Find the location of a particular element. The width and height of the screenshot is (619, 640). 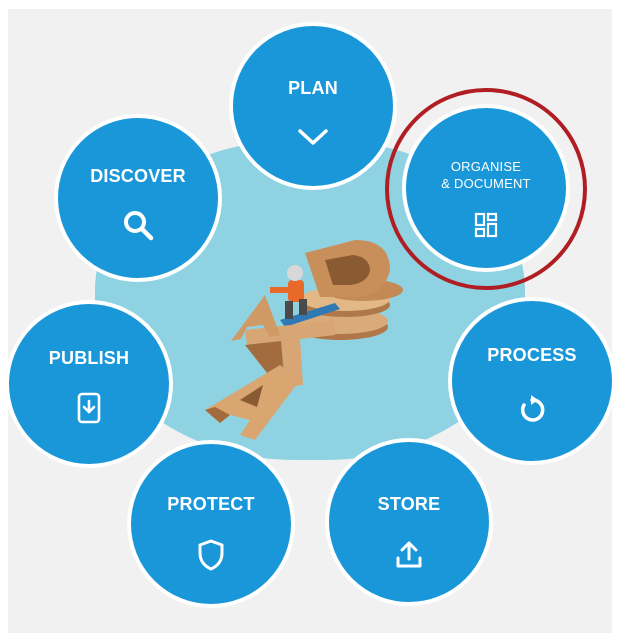

download-file-icon is located at coordinates (89, 408).